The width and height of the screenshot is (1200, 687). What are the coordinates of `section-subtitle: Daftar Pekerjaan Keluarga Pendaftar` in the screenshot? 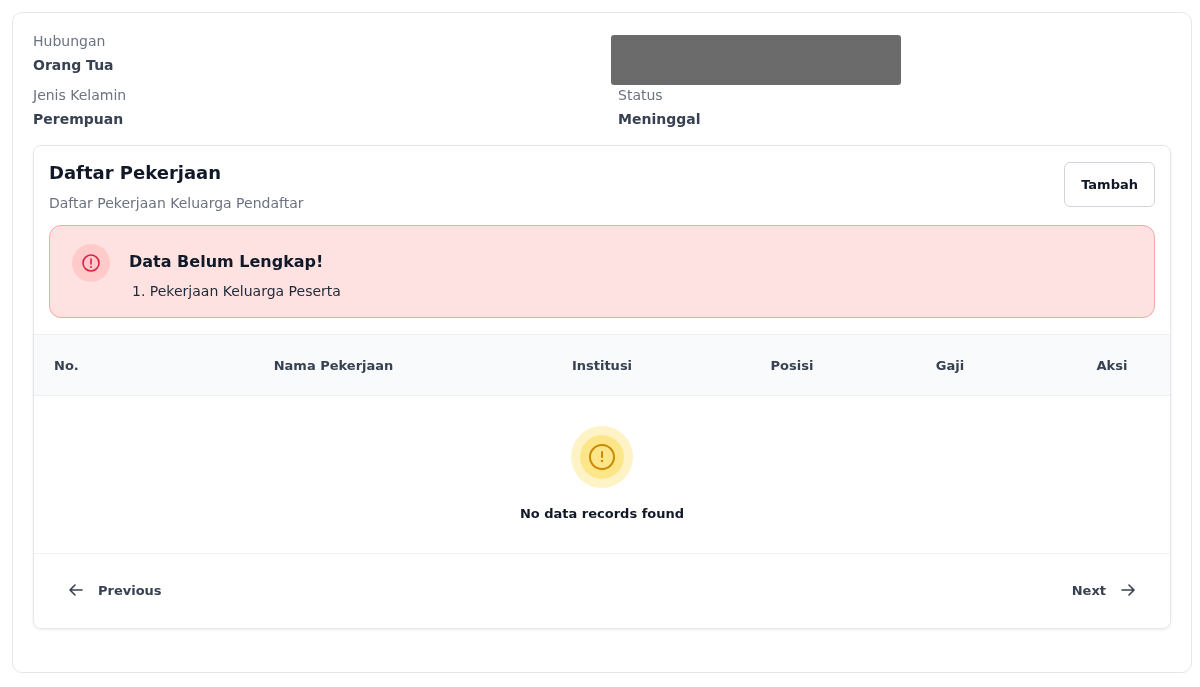 It's located at (176, 203).